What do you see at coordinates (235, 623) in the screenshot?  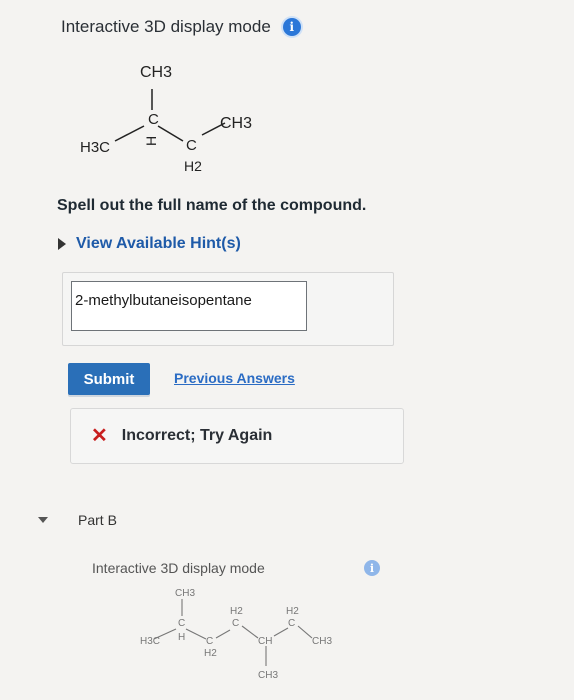 I see `b-c3: C` at bounding box center [235, 623].